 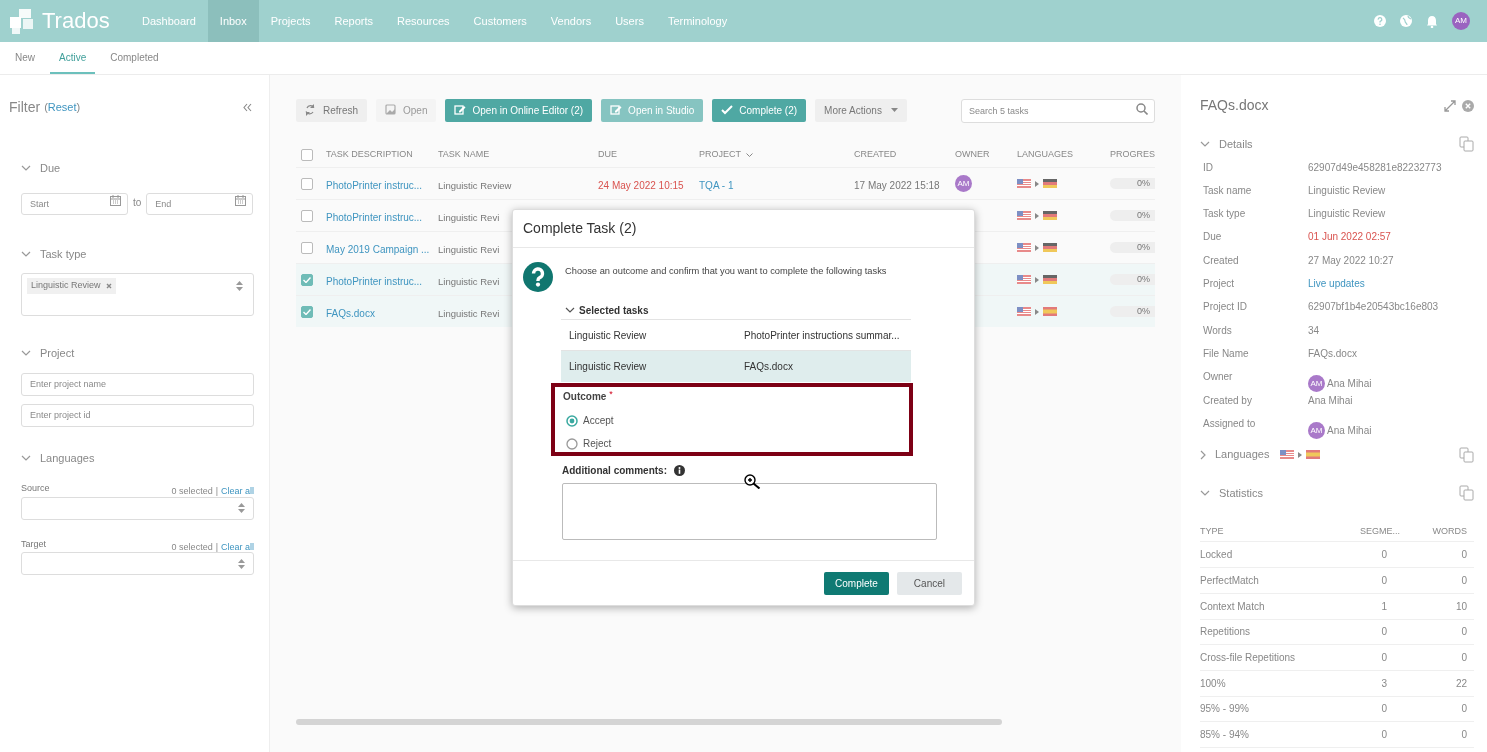 I want to click on field-value: 01 Jun 2022 02:57, so click(x=1349, y=237).